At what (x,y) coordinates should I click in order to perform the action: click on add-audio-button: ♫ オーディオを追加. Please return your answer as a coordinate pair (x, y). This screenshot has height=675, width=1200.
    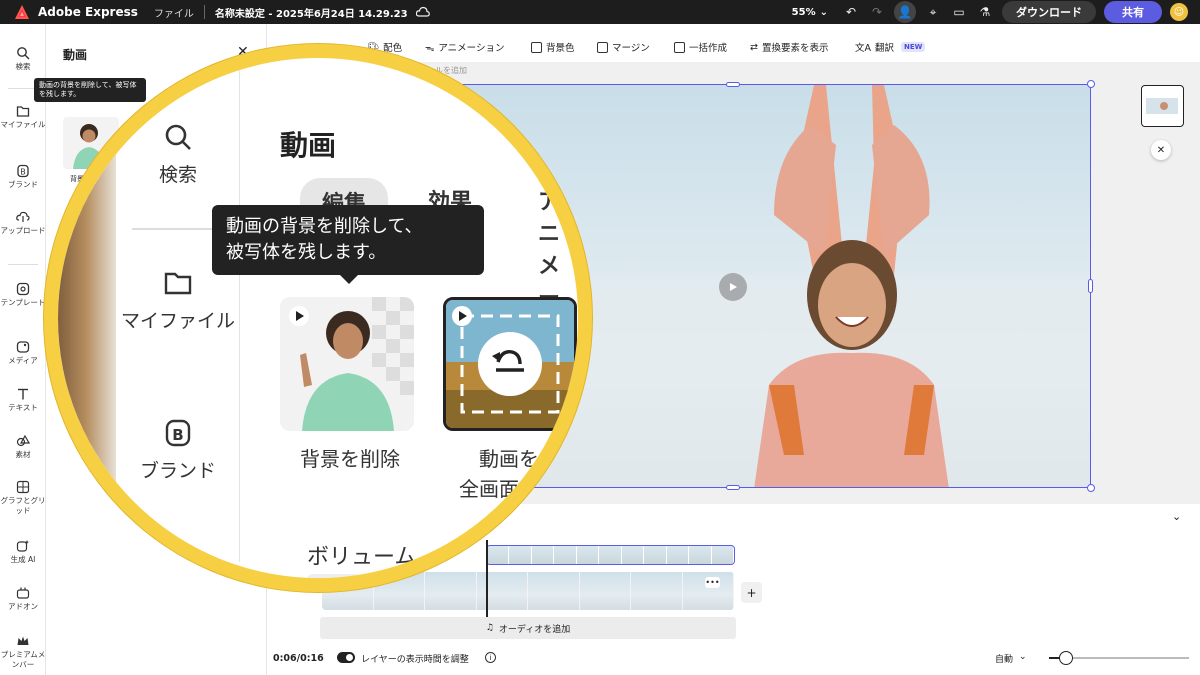
    Looking at the image, I should click on (528, 628).